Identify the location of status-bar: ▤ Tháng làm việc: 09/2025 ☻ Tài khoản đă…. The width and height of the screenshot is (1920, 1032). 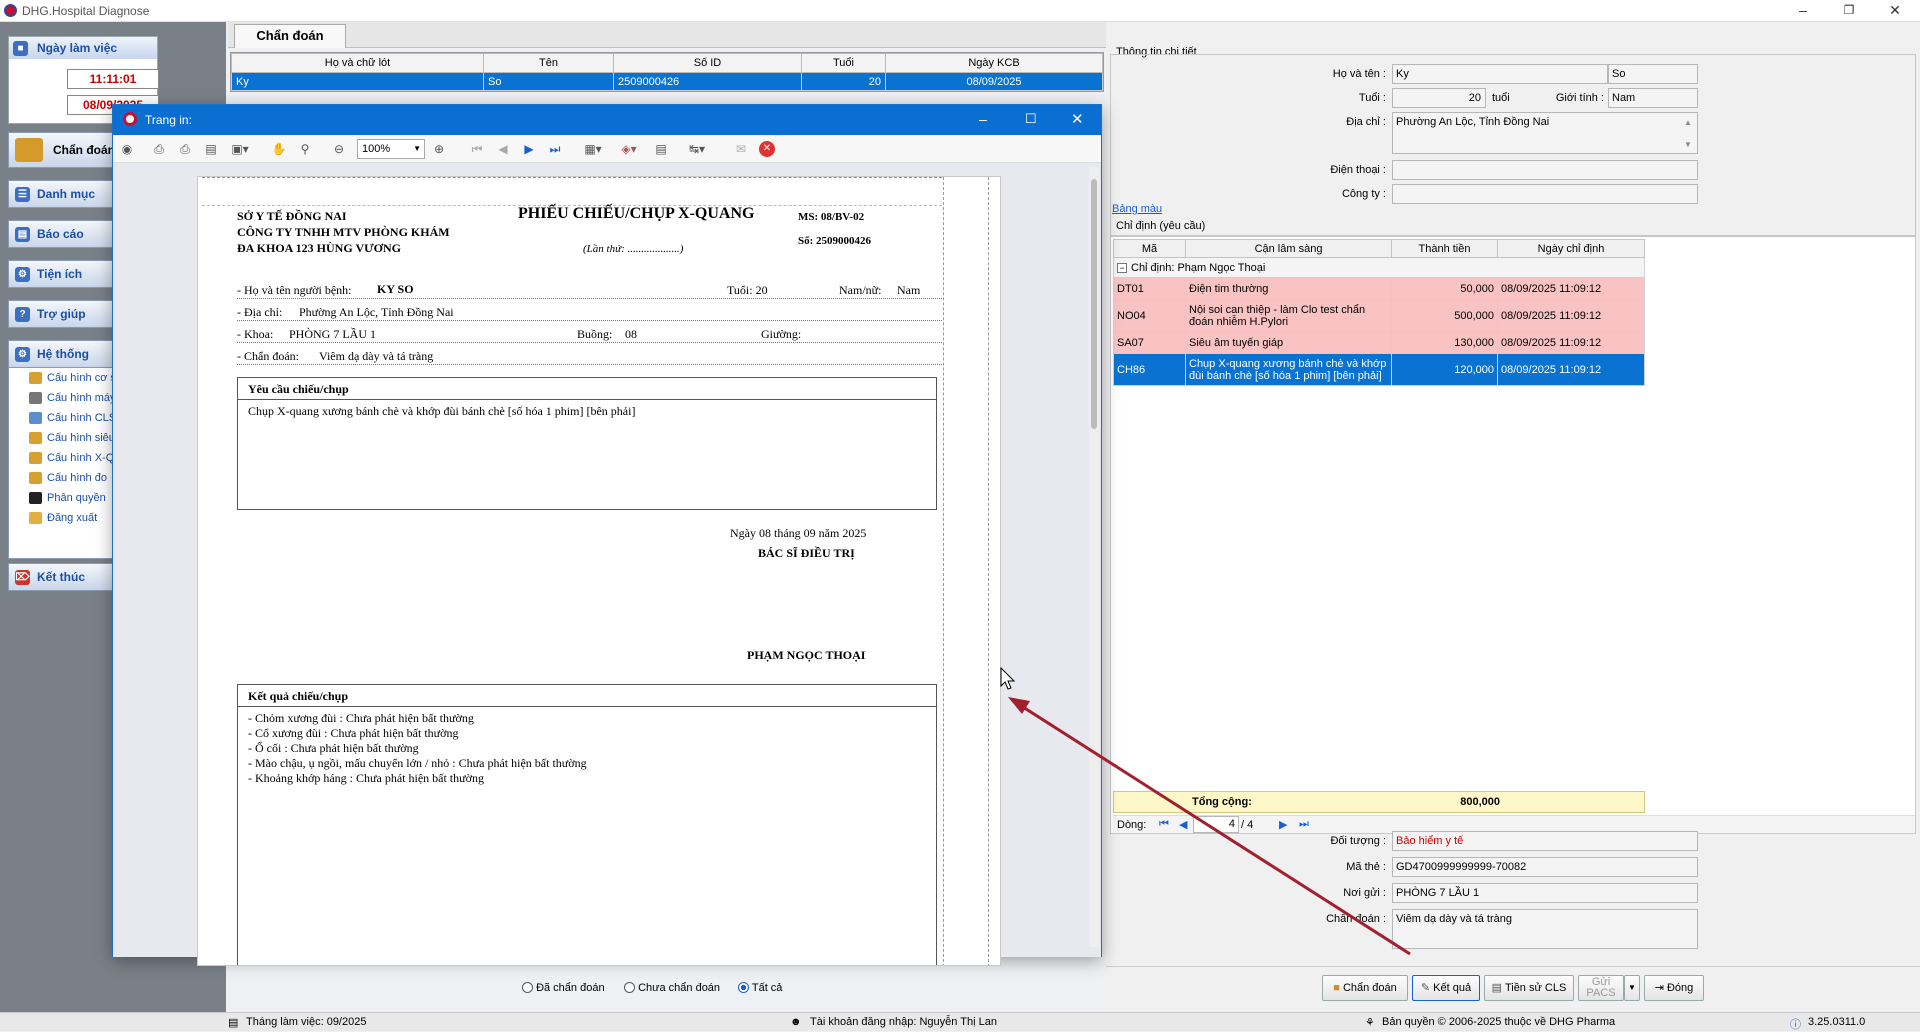
(960, 1021).